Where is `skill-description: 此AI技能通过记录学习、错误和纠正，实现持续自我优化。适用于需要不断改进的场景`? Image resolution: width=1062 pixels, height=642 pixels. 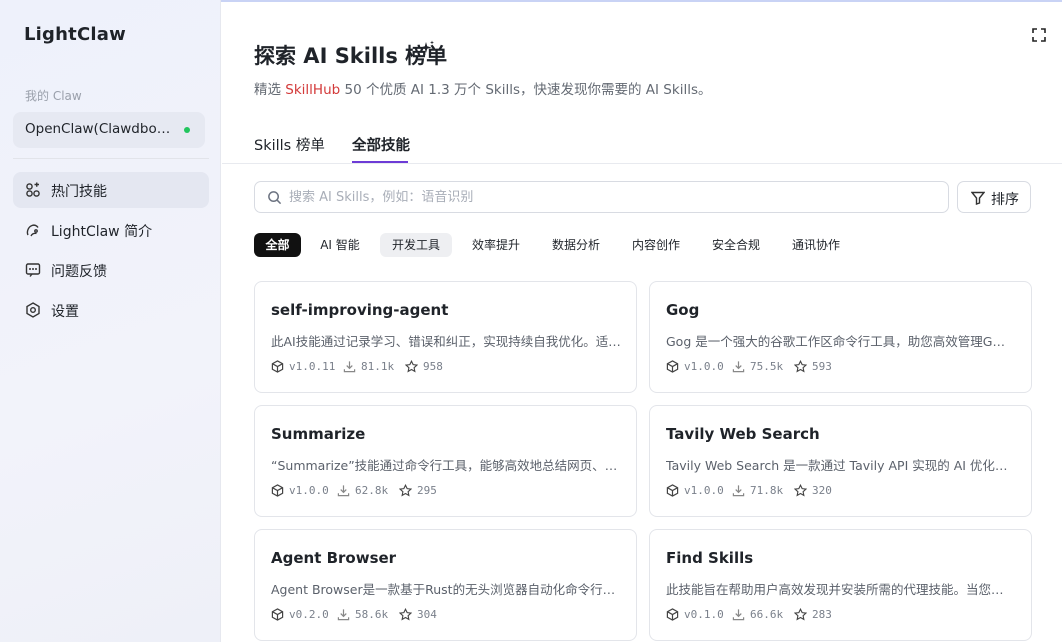 skill-description: 此AI技能通过记录学习、错误和纠正，实现持续自我优化。适用于需要不断改进的场景 is located at coordinates (446, 341).